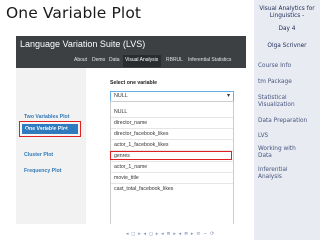 The height and width of the screenshot is (240, 320). What do you see at coordinates (141, 60) in the screenshot?
I see `nav-visual-analysis: Visual Analysis` at bounding box center [141, 60].